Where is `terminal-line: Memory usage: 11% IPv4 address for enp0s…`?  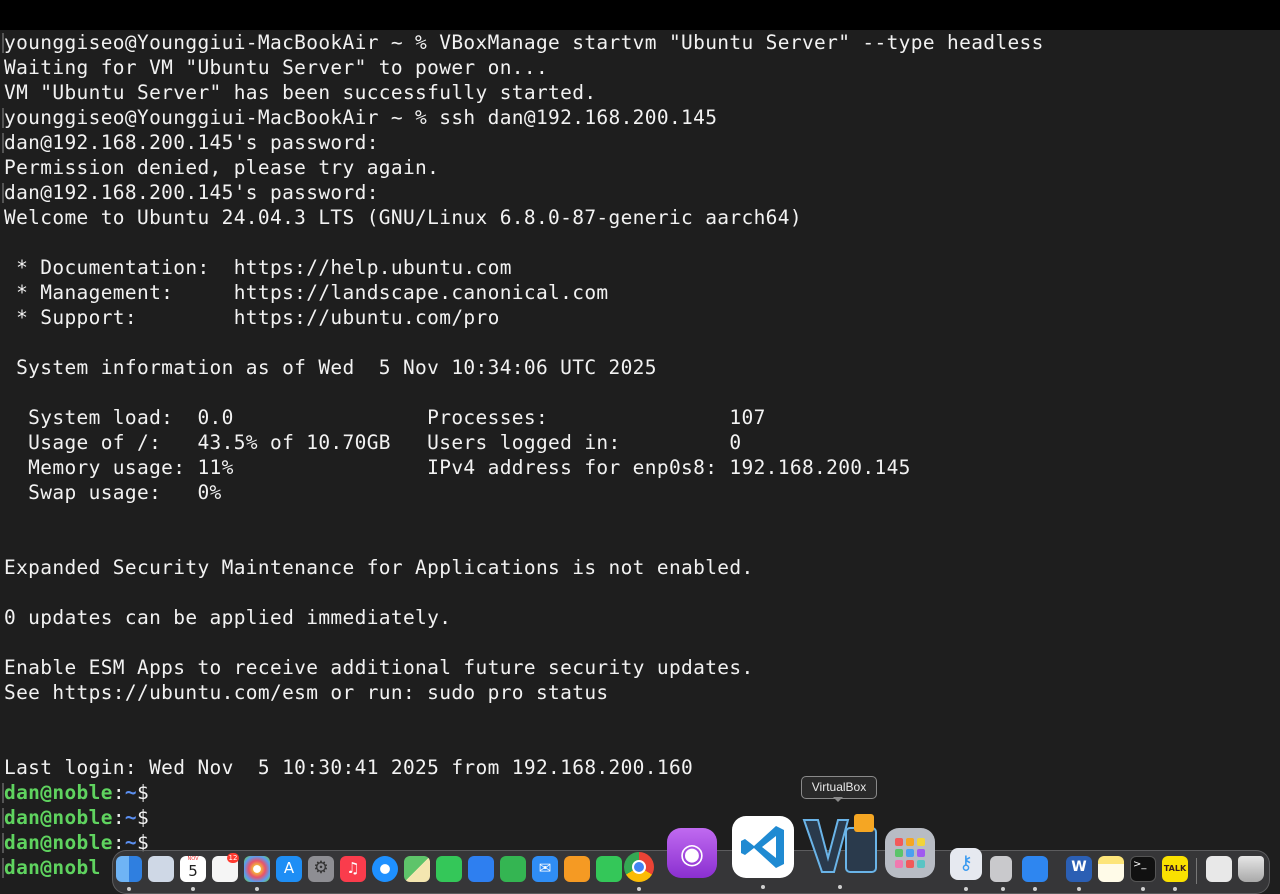 terminal-line: Memory usage: 11% IPv4 address for enp0s… is located at coordinates (457, 467).